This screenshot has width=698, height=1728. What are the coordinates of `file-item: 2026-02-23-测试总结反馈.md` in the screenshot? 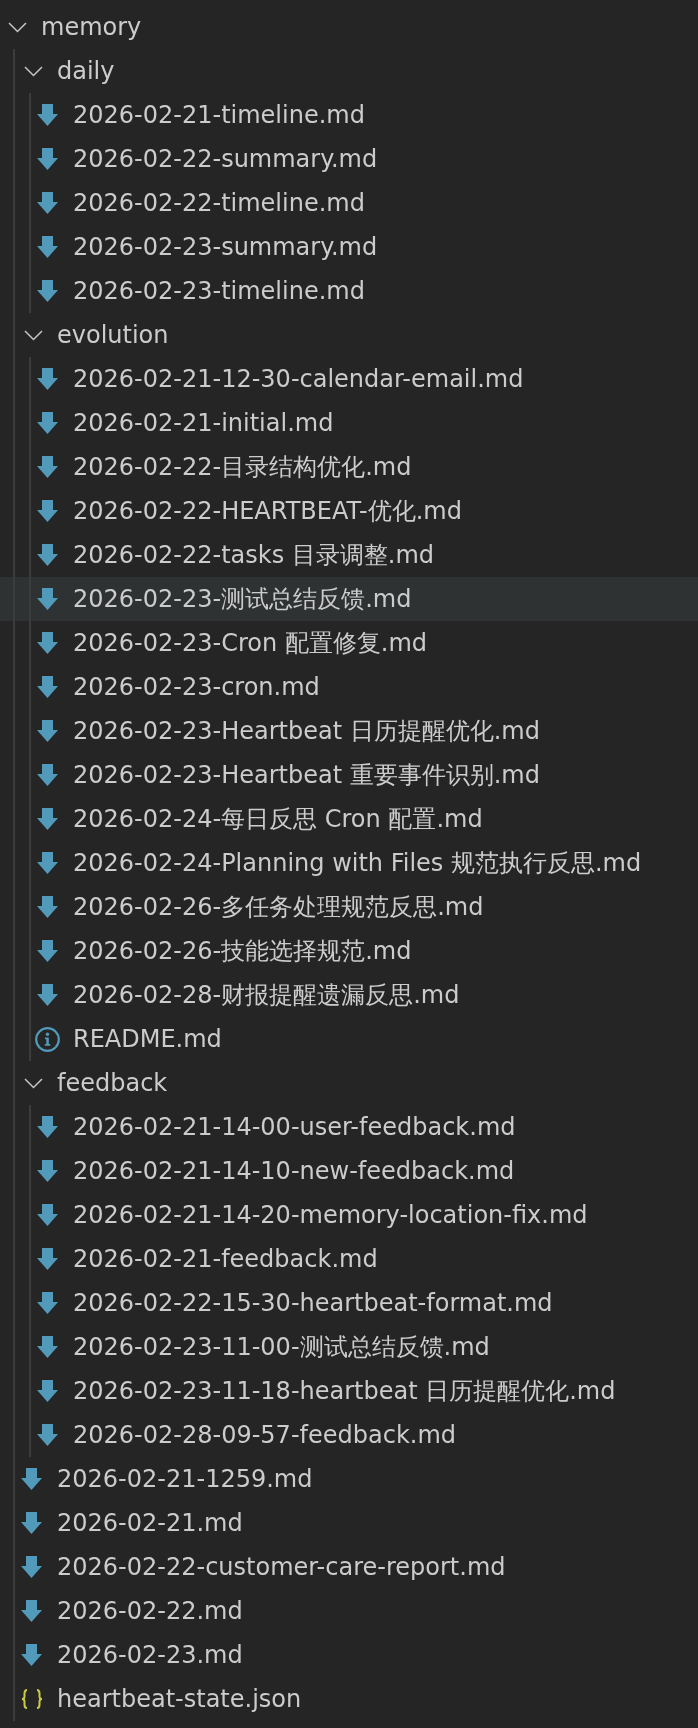 It's located at (349, 599).